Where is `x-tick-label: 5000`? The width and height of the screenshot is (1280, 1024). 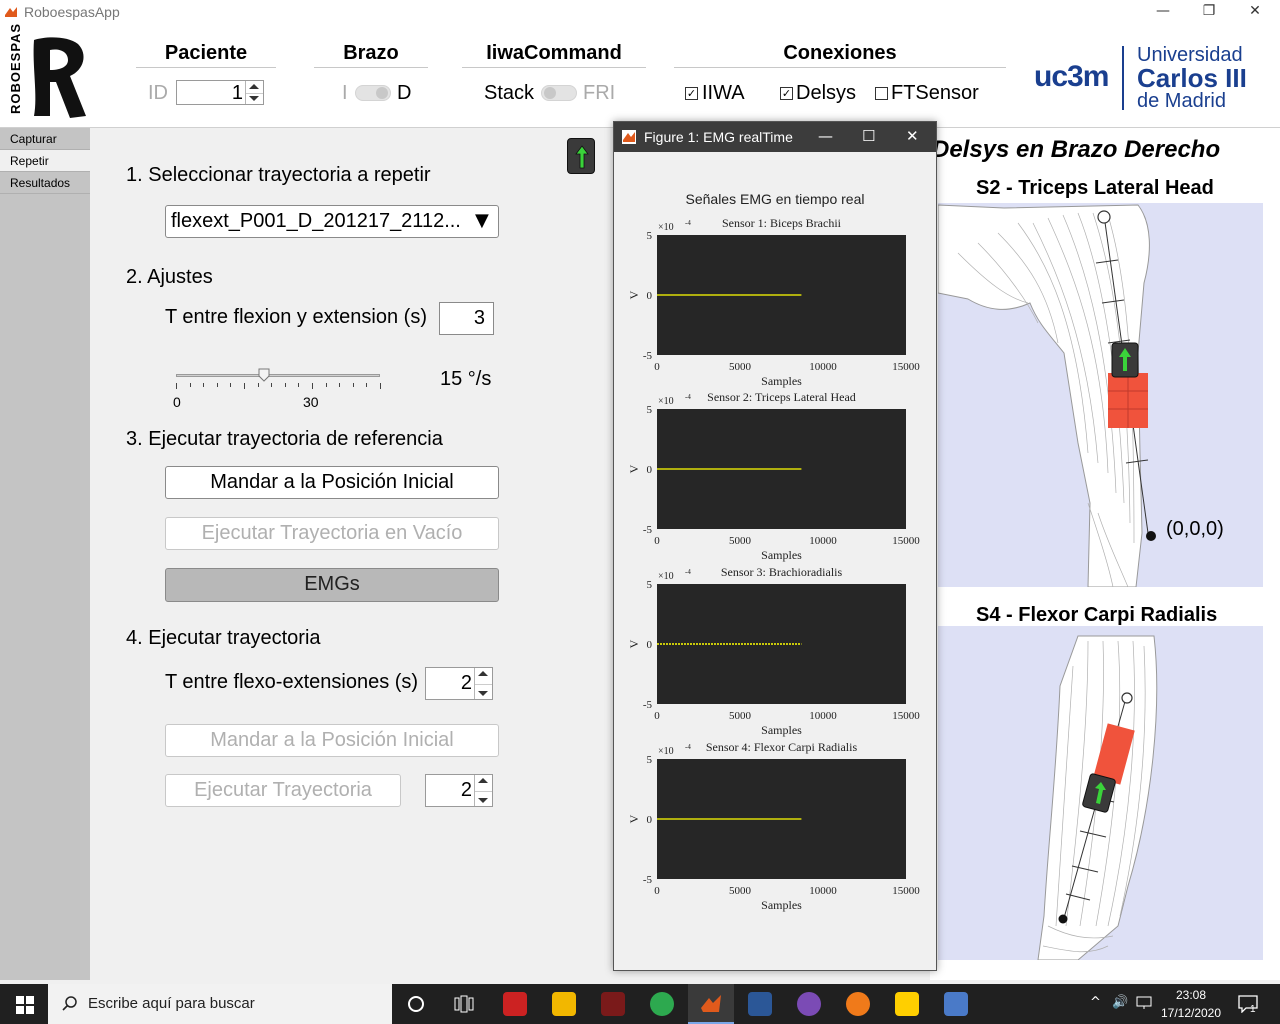 x-tick-label: 5000 is located at coordinates (740, 541).